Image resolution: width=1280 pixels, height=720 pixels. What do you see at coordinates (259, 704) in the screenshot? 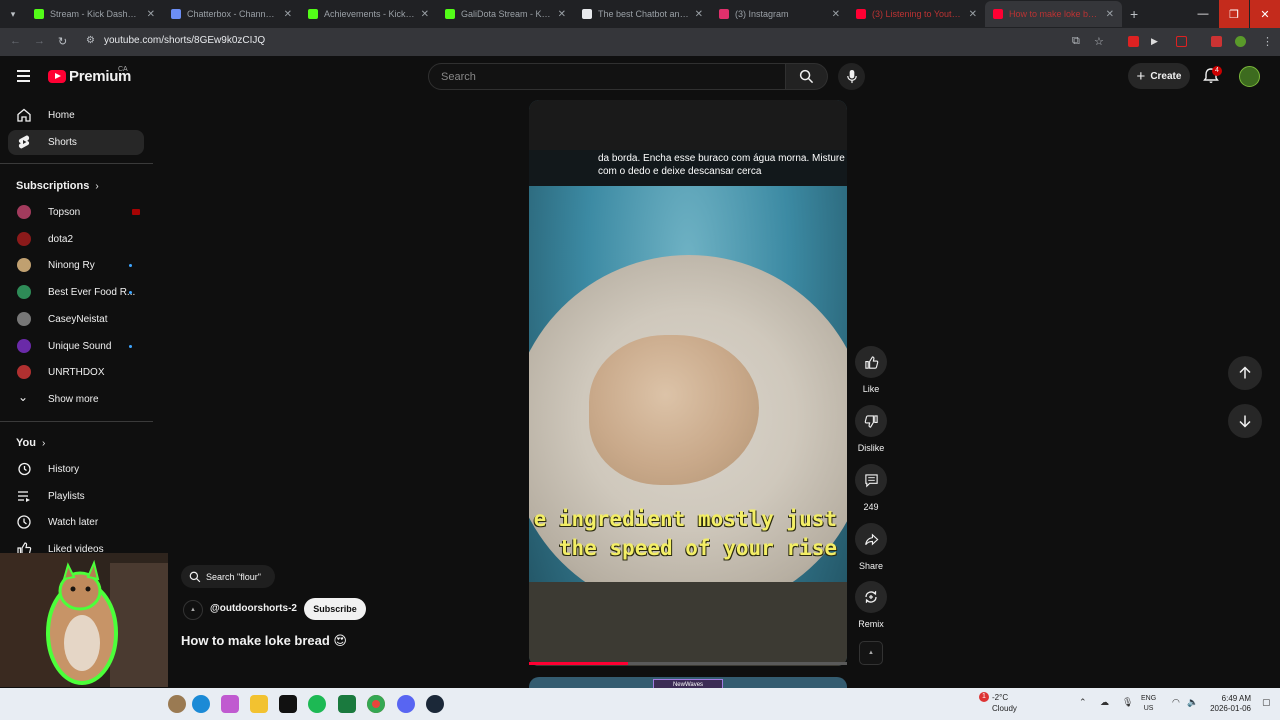
I see `file-explorer-icon` at bounding box center [259, 704].